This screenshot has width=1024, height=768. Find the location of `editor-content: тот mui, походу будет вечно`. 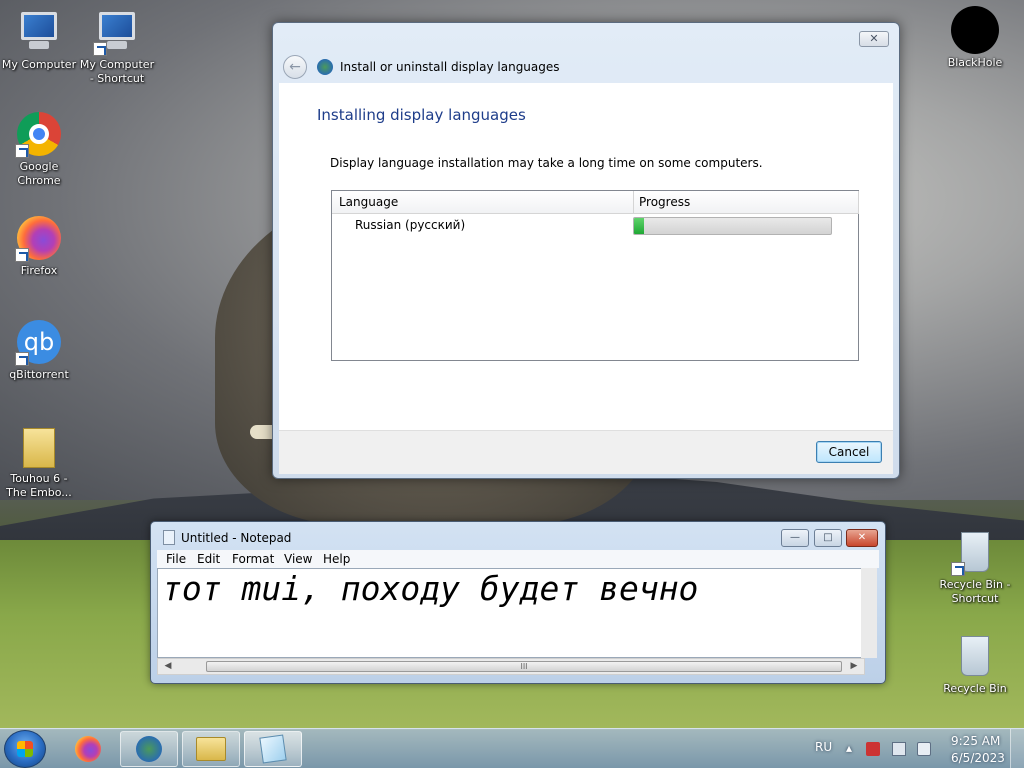

editor-content: тот mui, походу будет вечно is located at coordinates (430, 588).